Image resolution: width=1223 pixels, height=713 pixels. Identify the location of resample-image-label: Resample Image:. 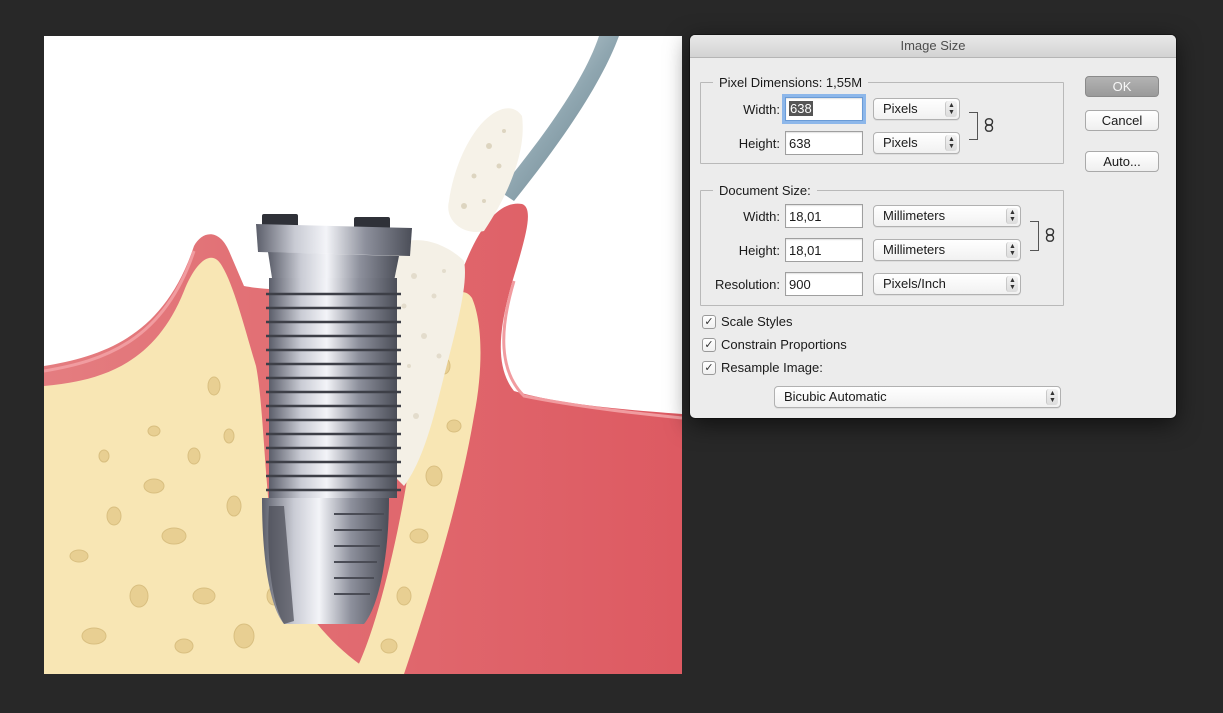
(772, 367).